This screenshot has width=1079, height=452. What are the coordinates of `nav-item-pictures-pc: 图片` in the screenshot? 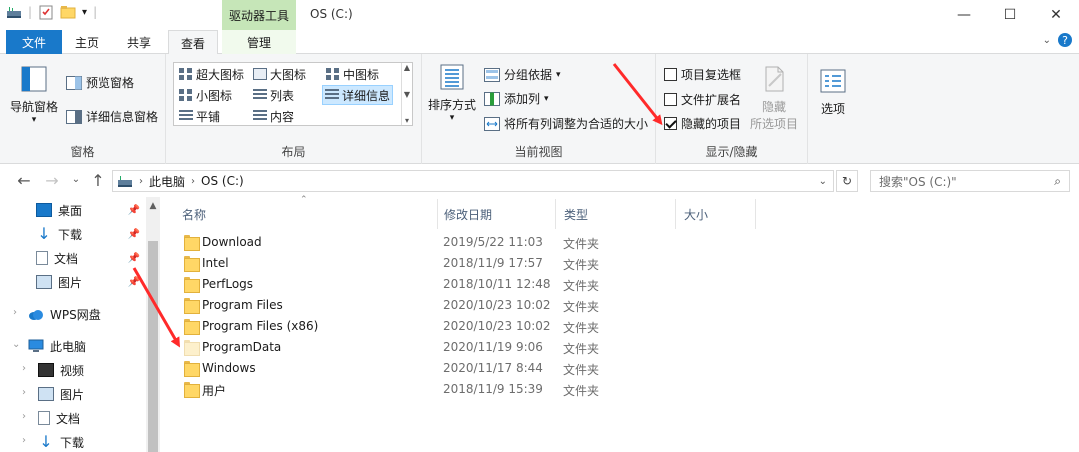 It's located at (92, 394).